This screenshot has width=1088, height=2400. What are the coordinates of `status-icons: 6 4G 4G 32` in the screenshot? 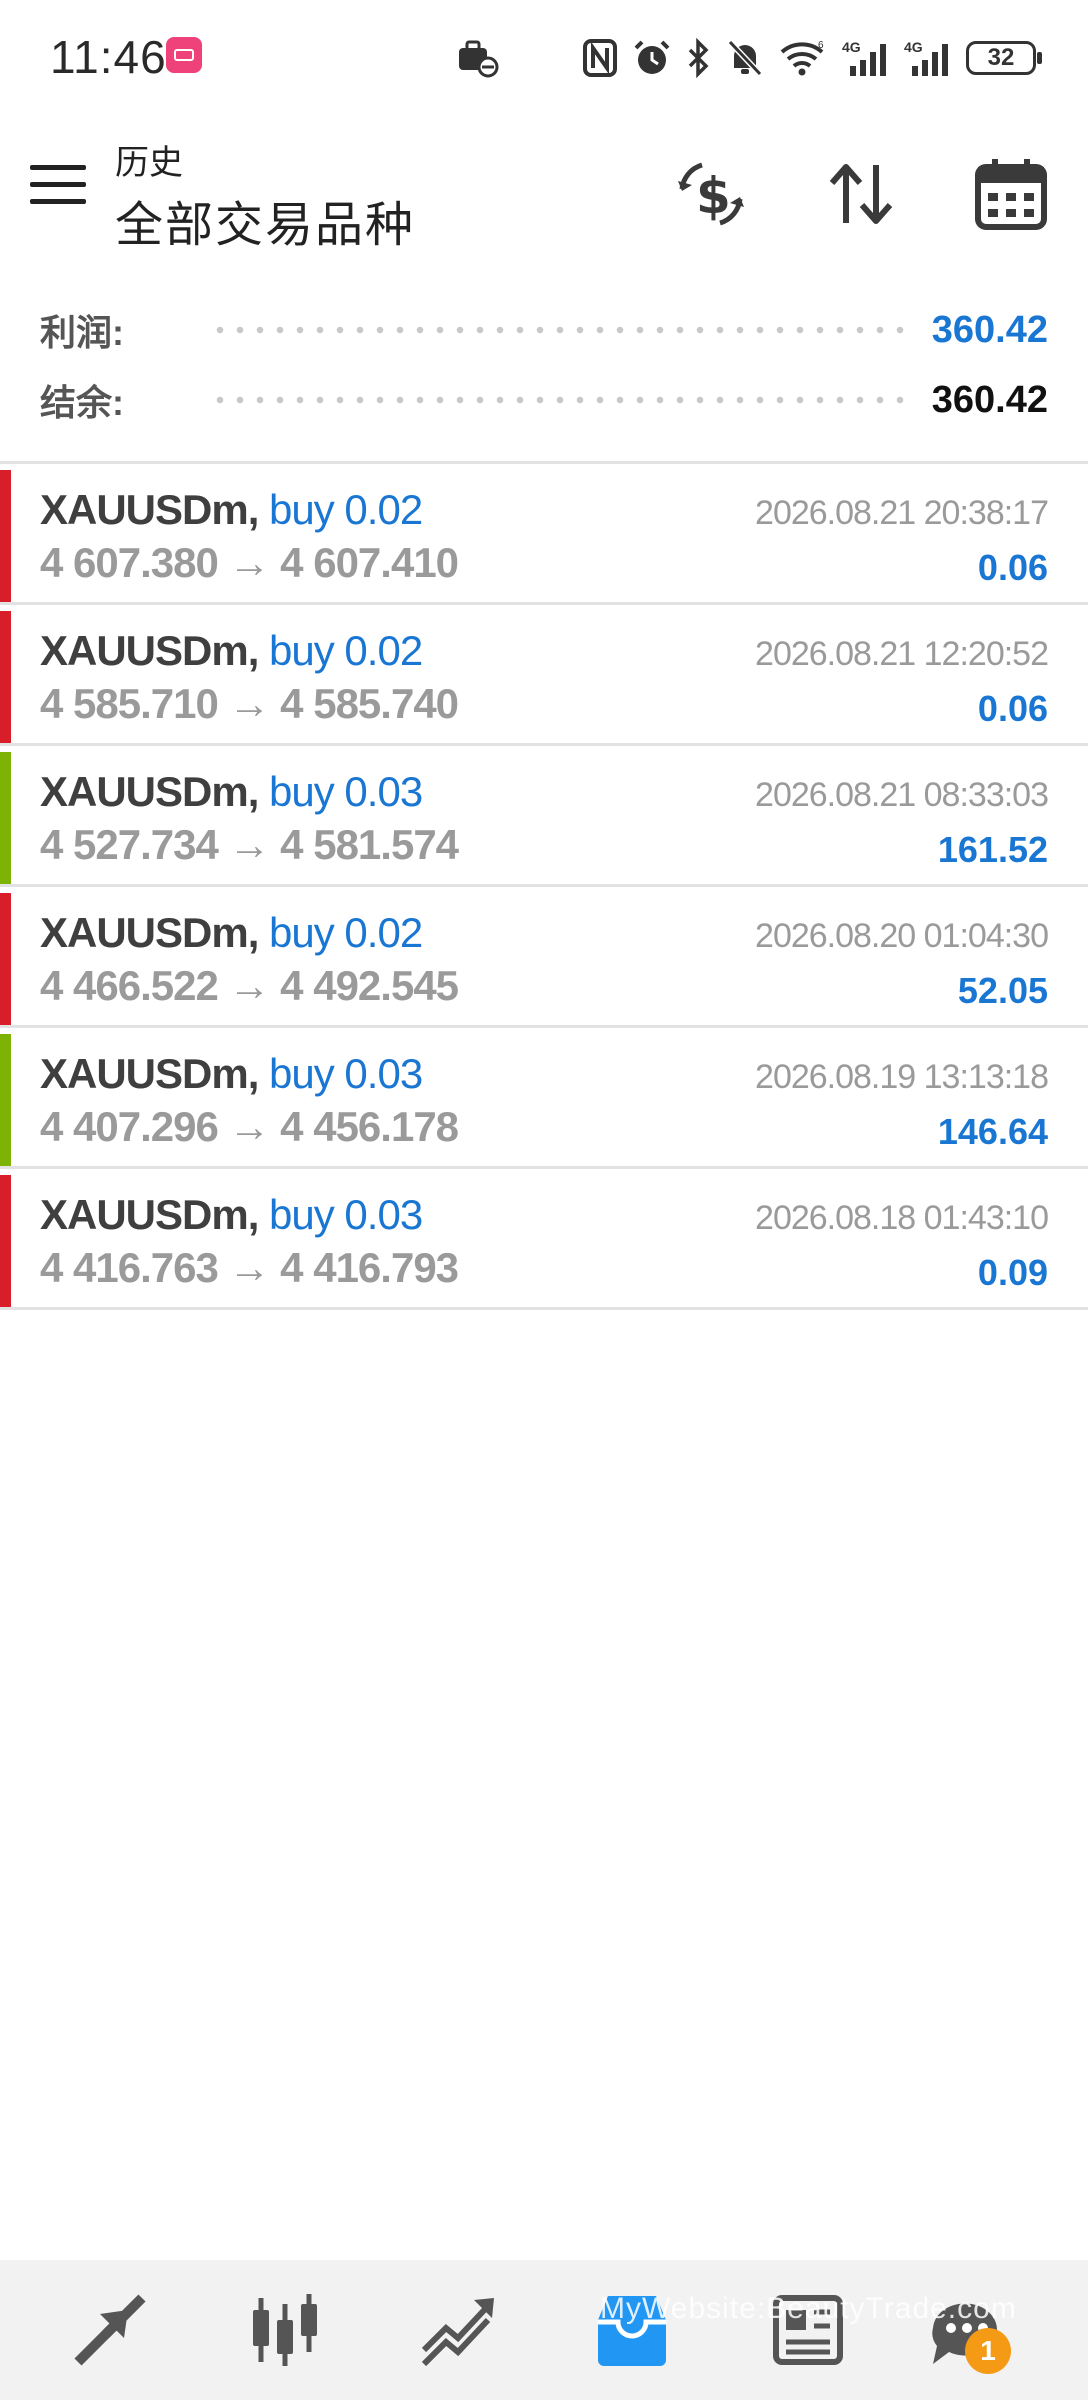 It's located at (812, 58).